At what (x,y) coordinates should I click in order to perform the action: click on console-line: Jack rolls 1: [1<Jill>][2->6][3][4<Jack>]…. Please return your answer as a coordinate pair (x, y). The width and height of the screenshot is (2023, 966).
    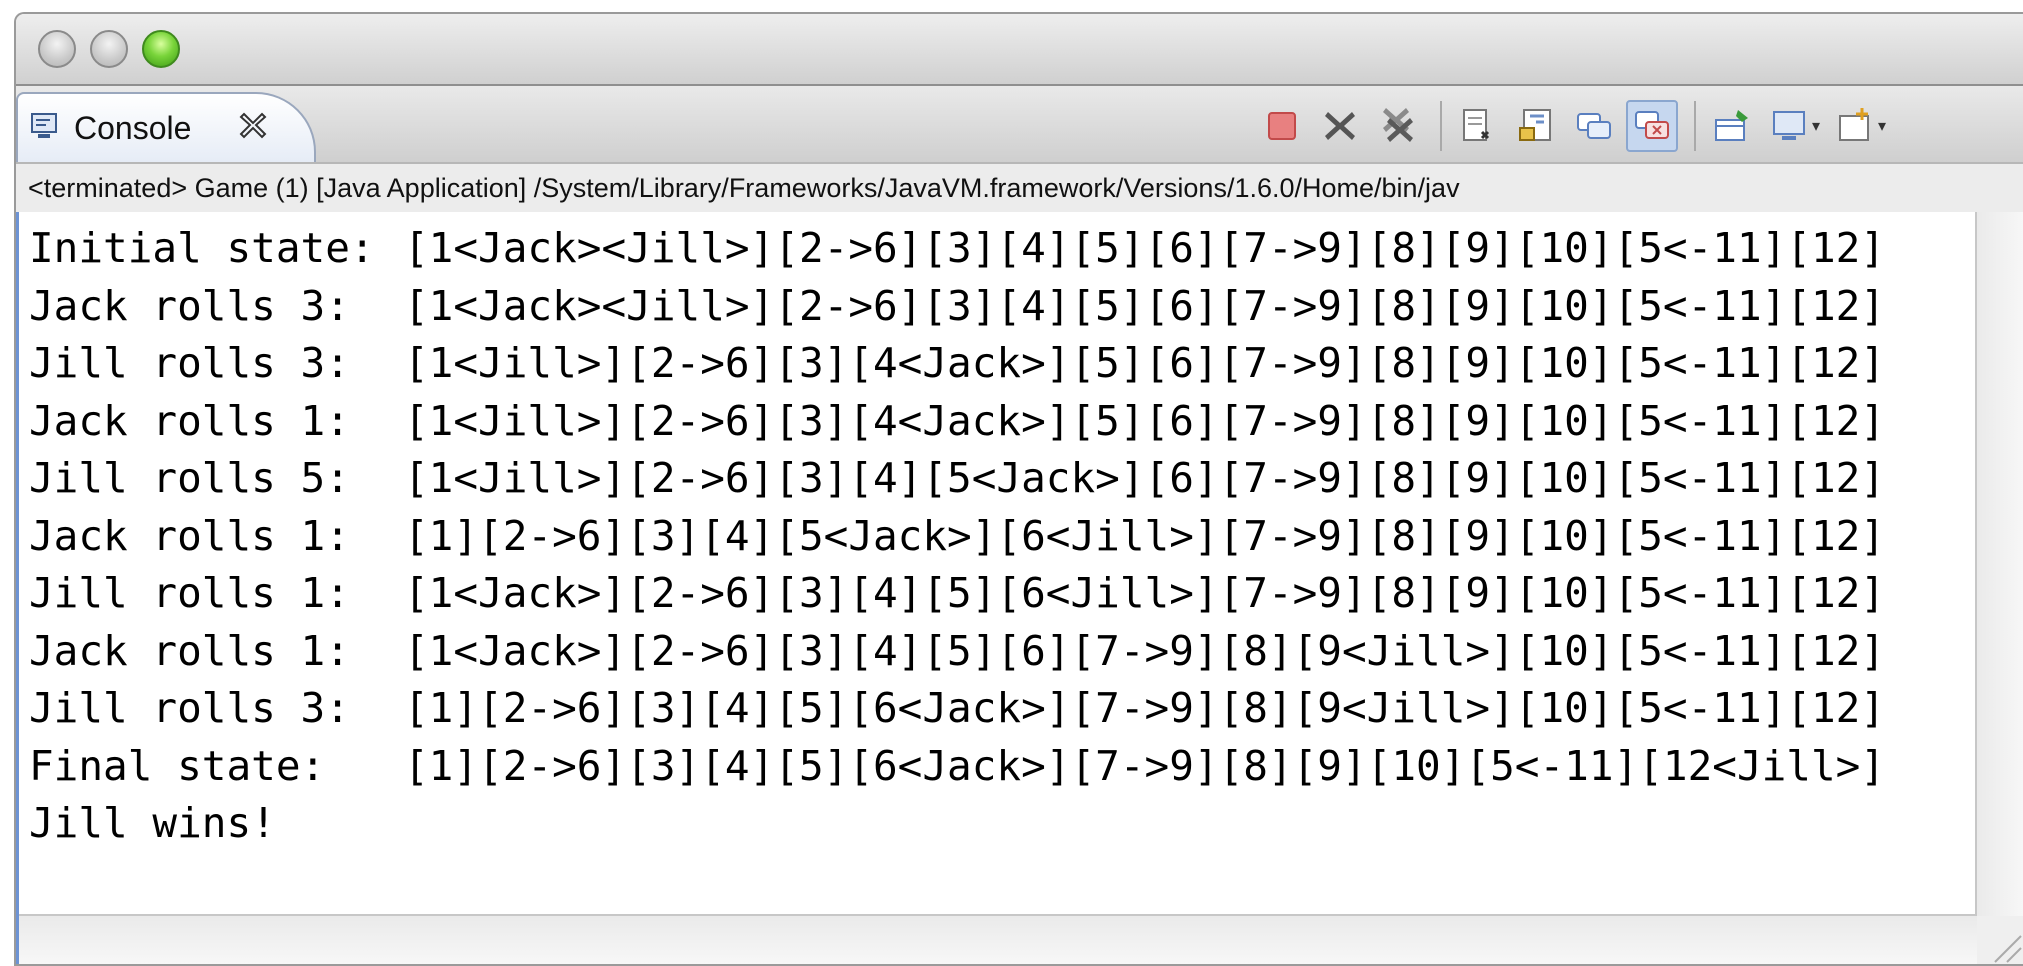
    Looking at the image, I should click on (957, 422).